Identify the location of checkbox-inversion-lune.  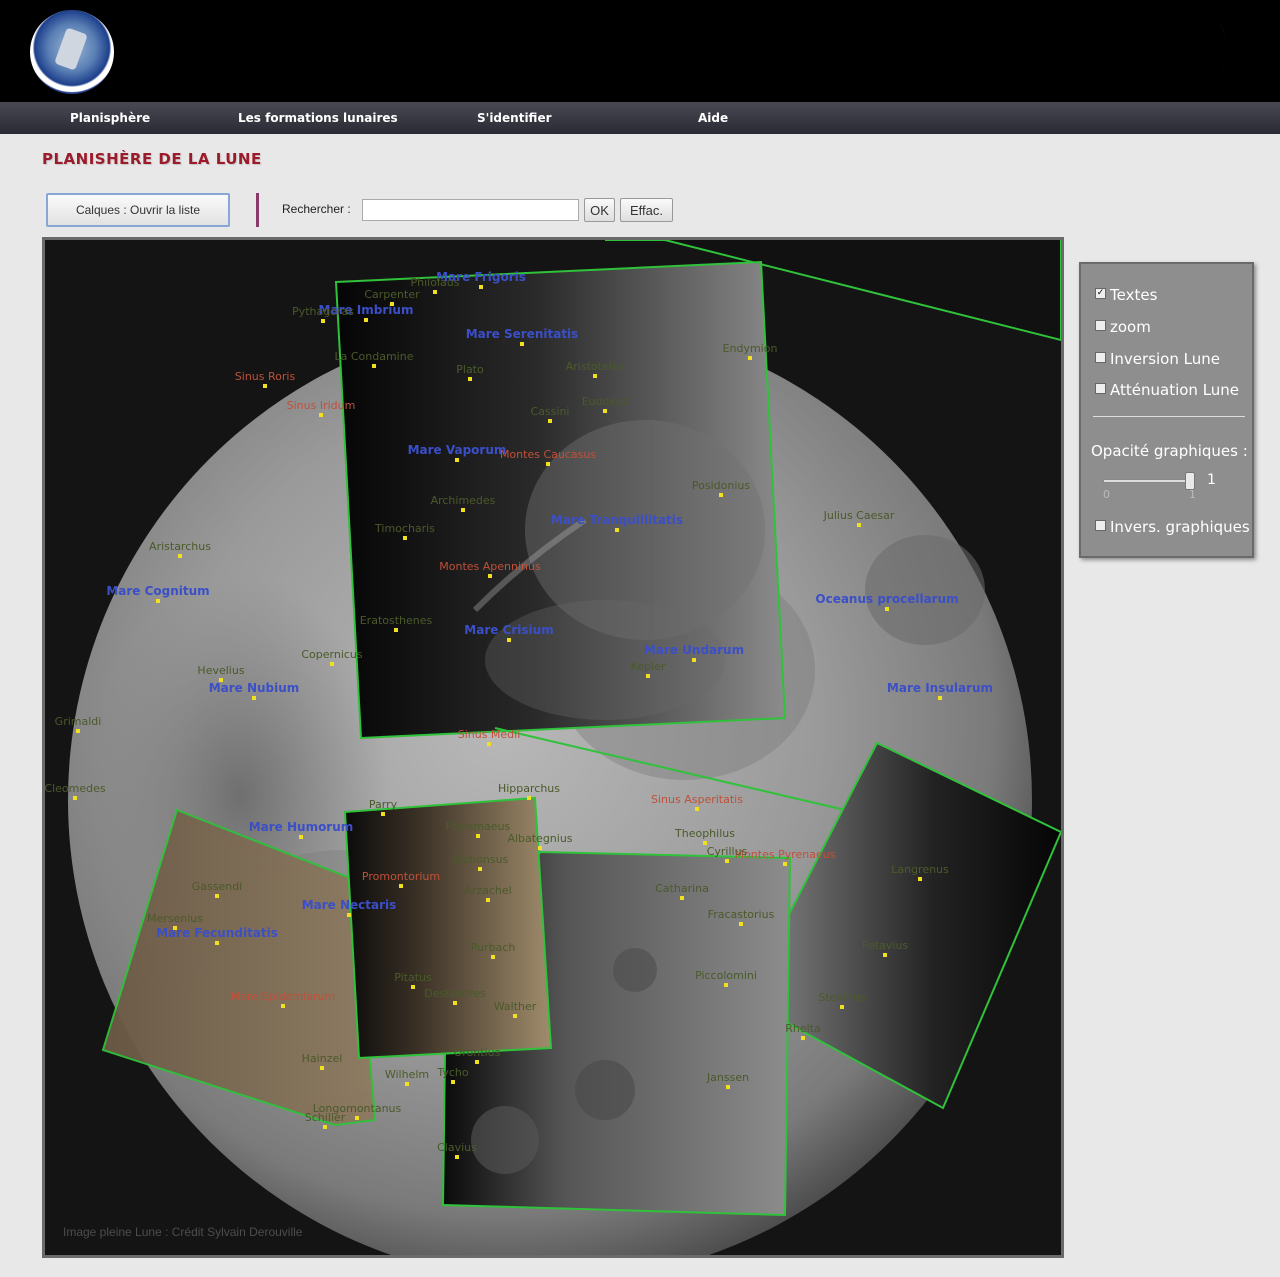
(1100, 357).